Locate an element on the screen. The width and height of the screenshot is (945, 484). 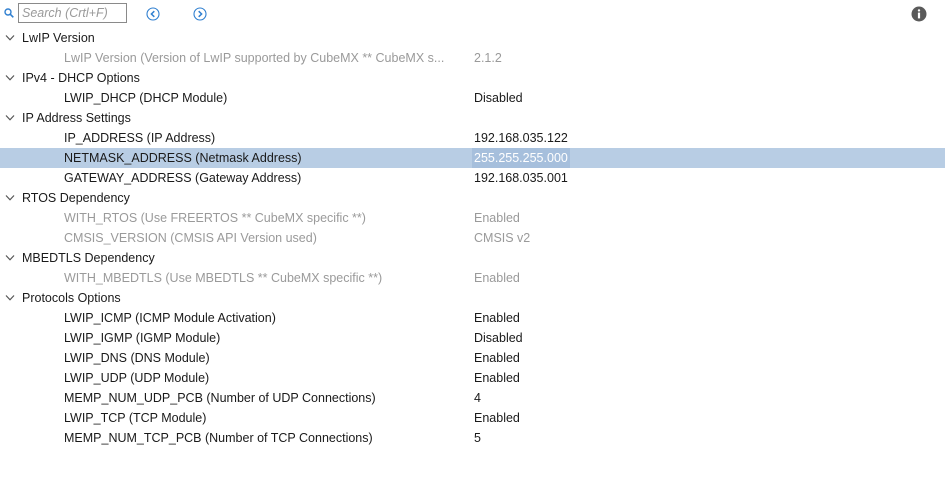
parameter-value-text: 5 is located at coordinates (477, 438).